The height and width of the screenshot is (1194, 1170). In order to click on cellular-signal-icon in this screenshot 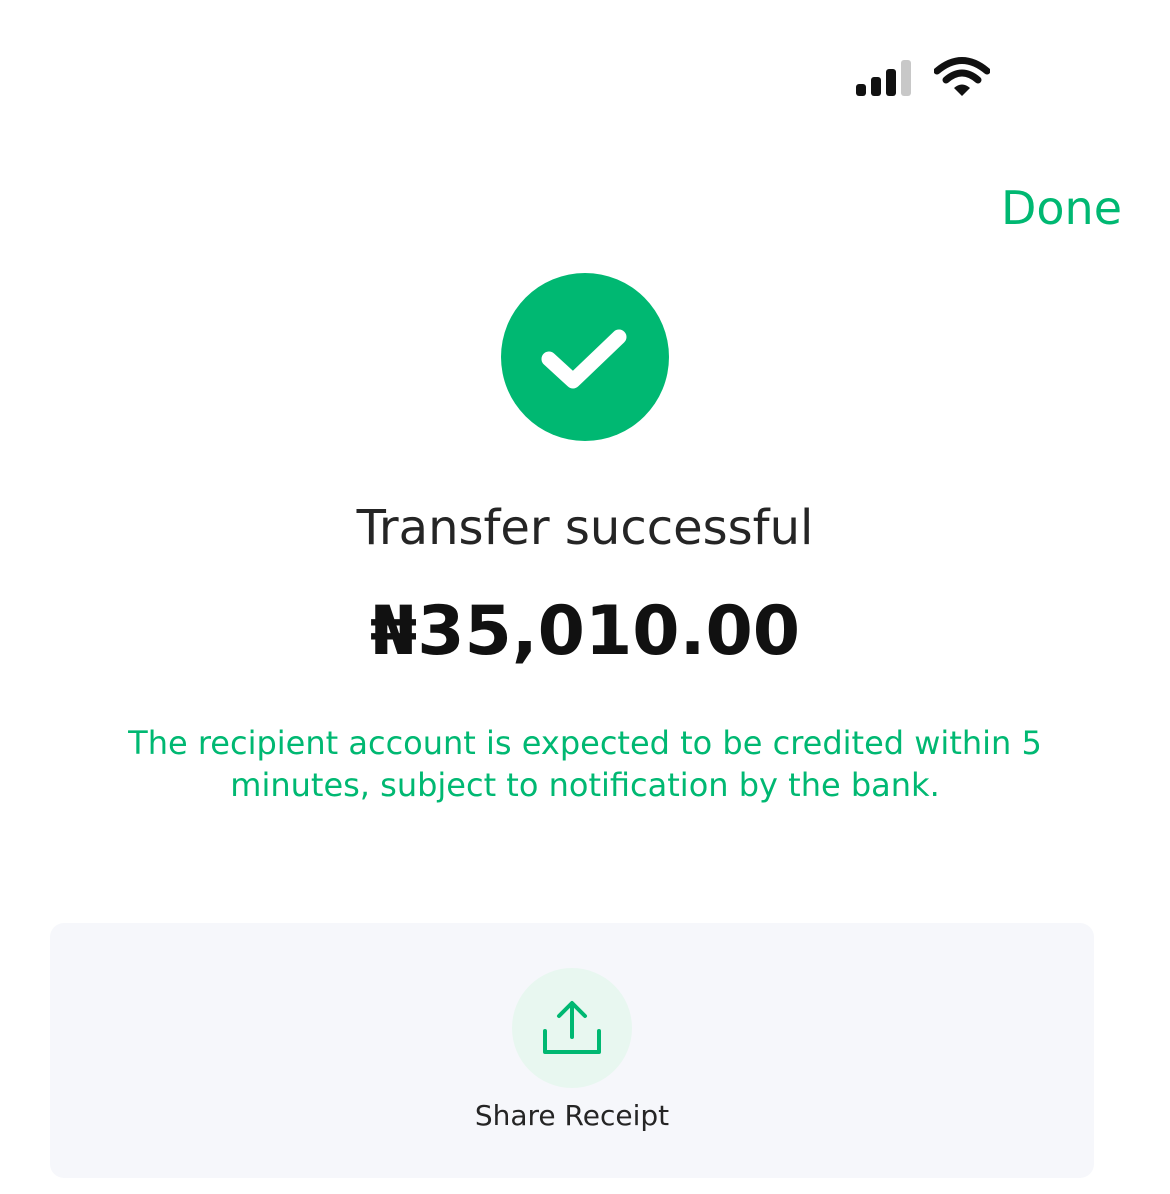, I will do `click(883, 78)`.